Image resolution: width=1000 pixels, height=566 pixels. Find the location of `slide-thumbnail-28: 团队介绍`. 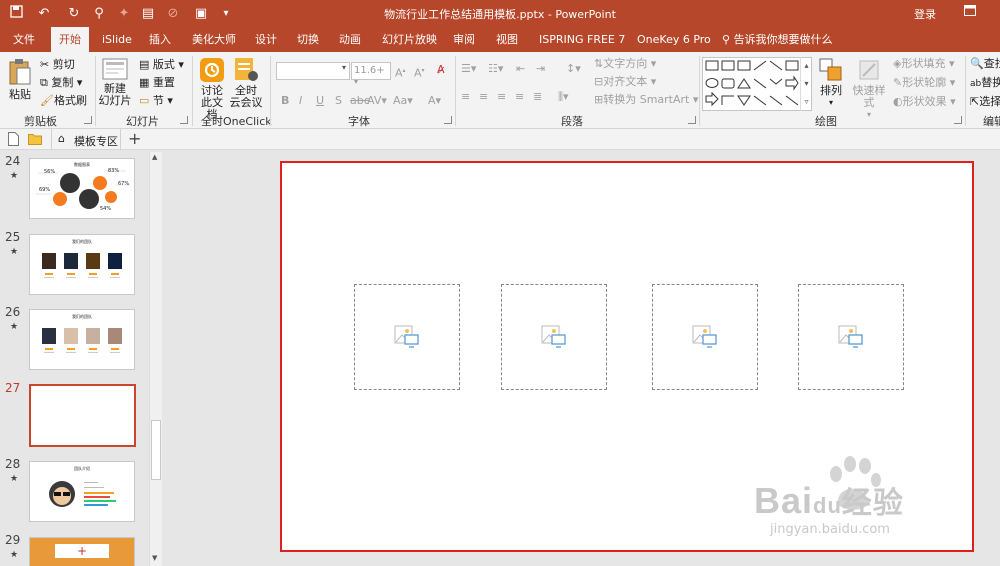

slide-thumbnail-28: 团队介绍 is located at coordinates (82, 491).